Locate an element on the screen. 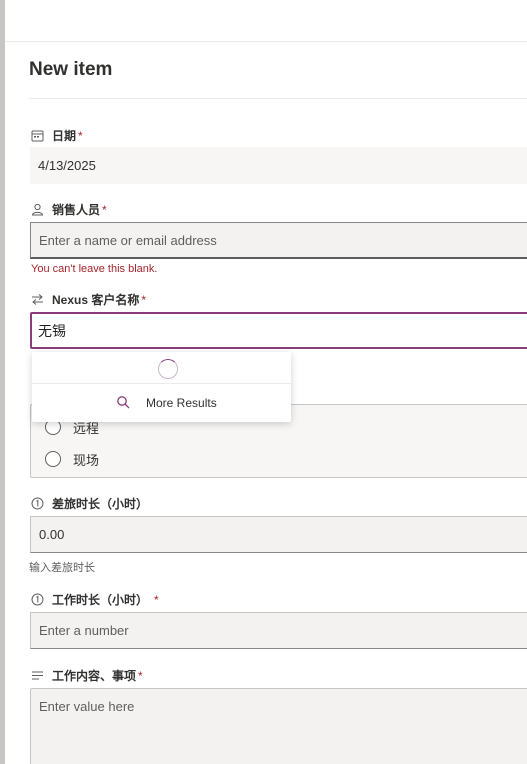 The height and width of the screenshot is (764, 527). radio-circle is located at coordinates (53, 459).